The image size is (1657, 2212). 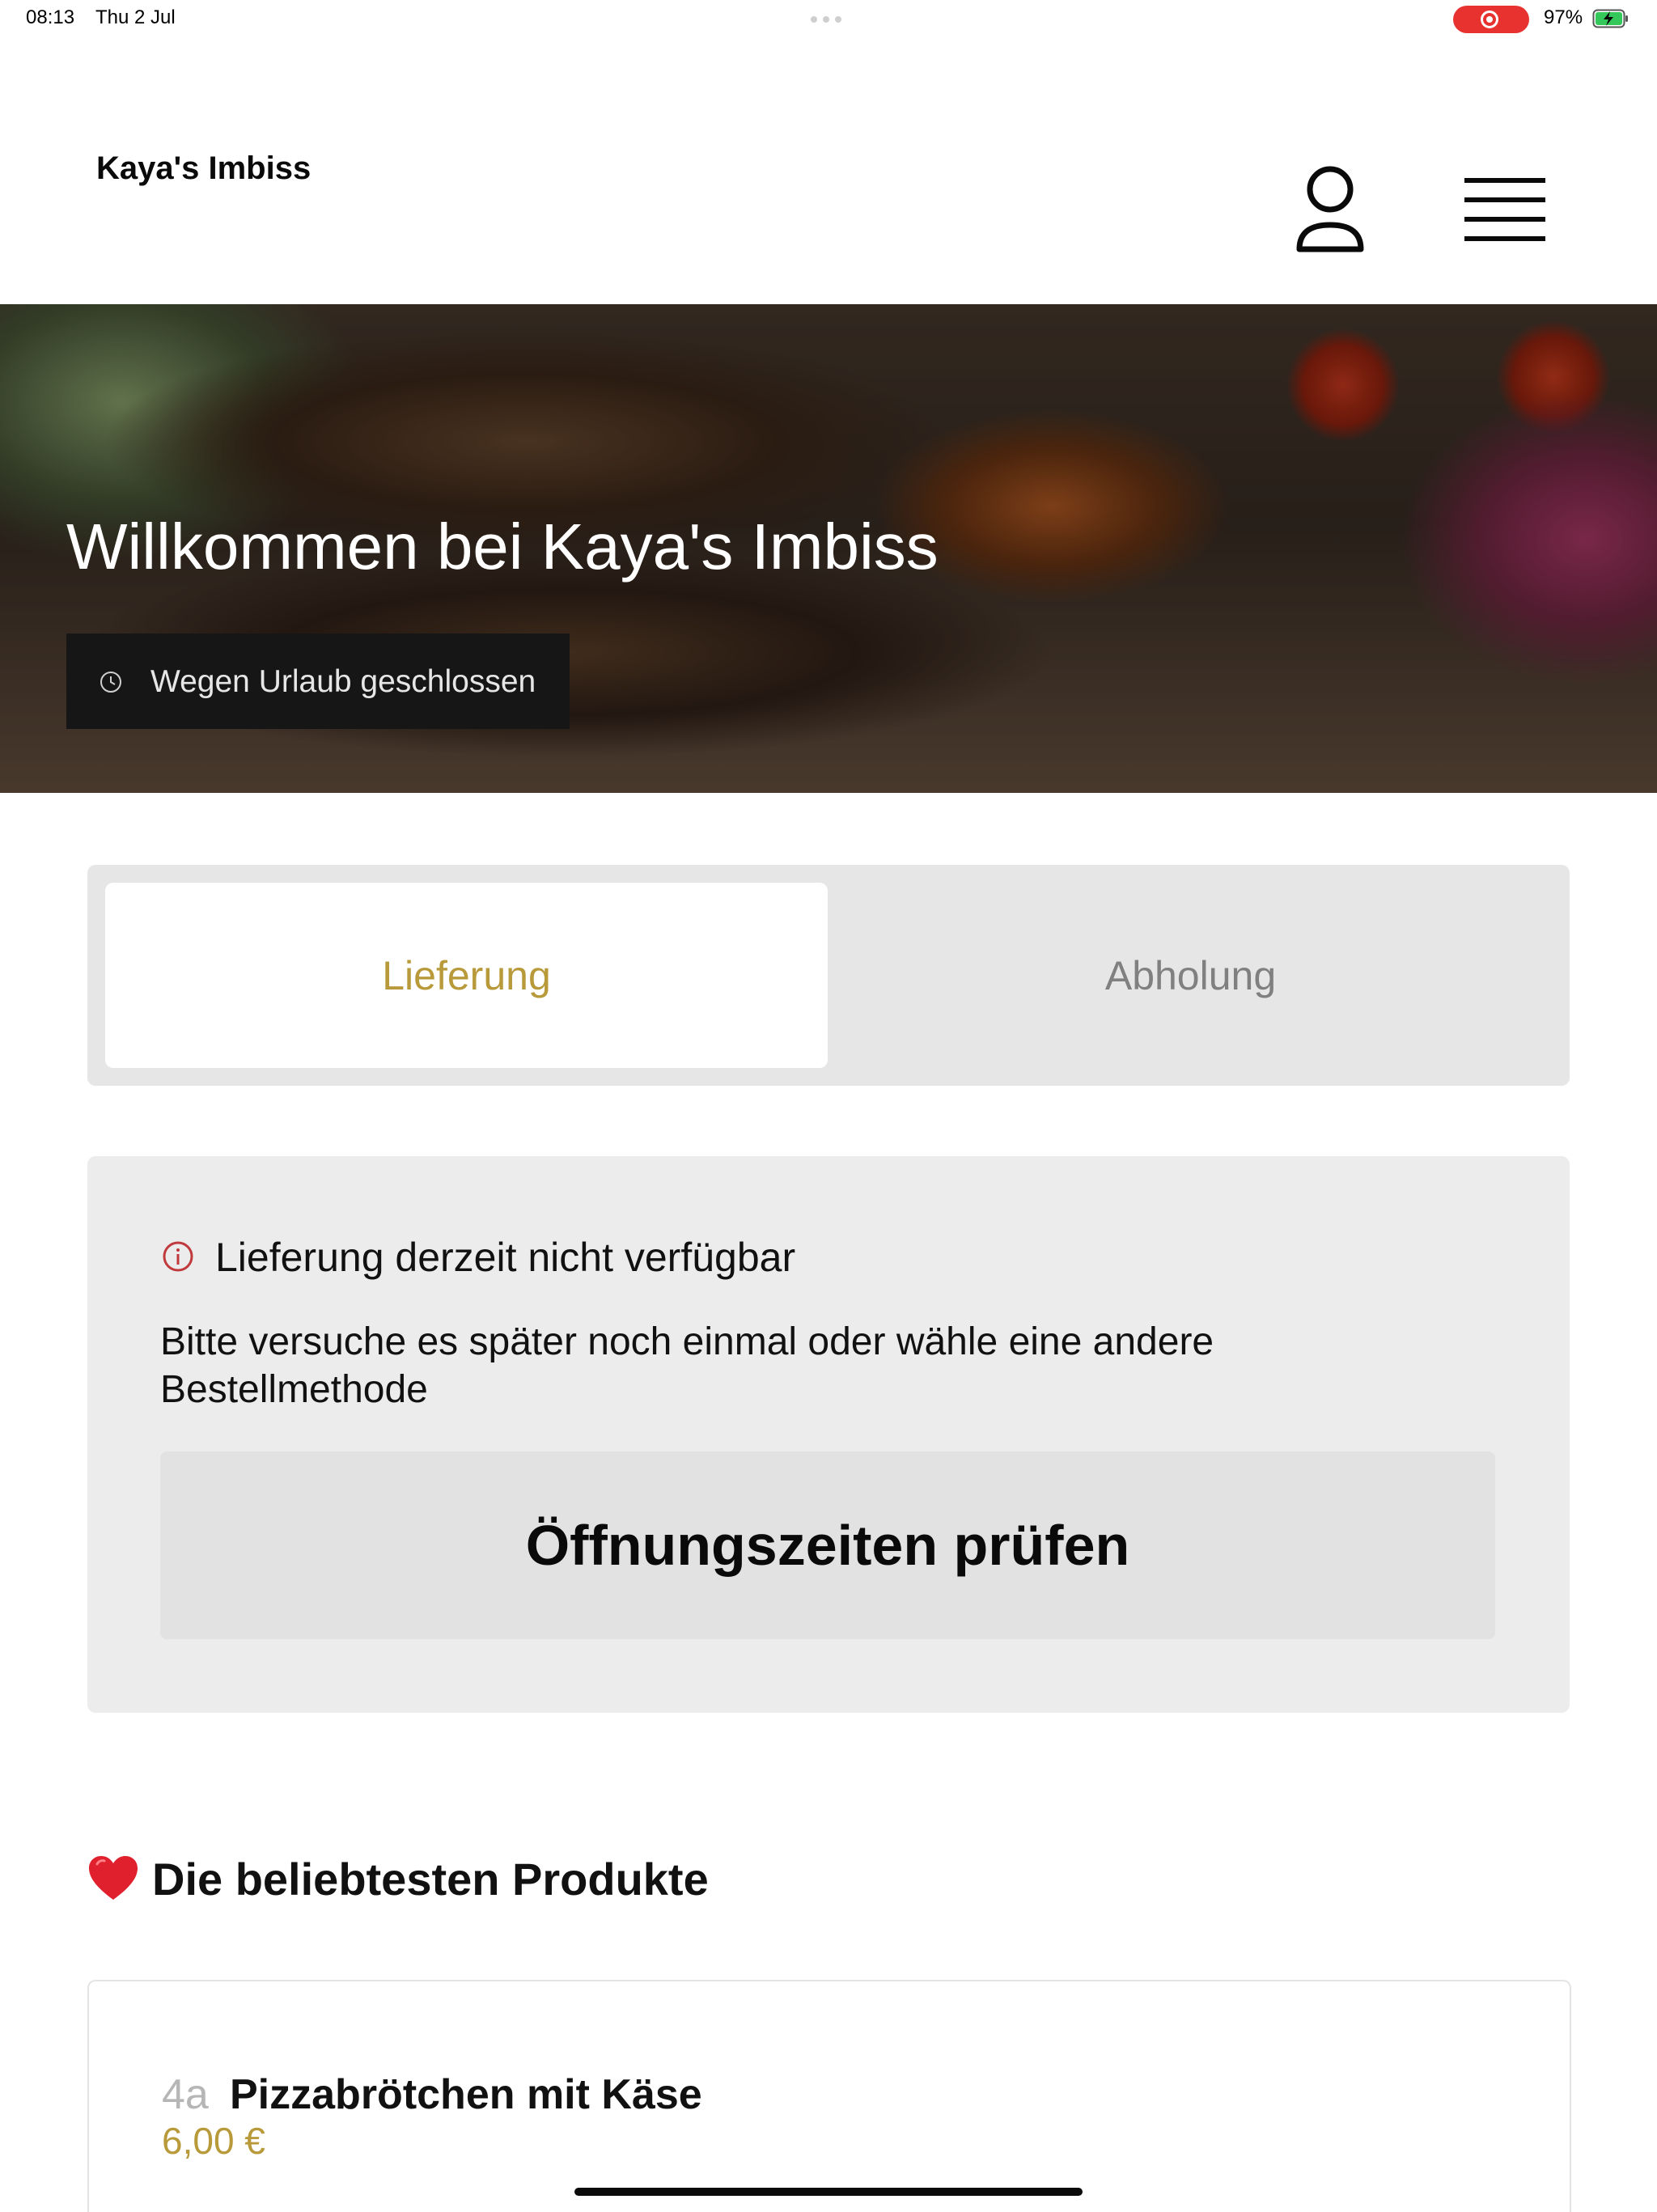 I want to click on multitasking-dots-icon, so click(x=828, y=19).